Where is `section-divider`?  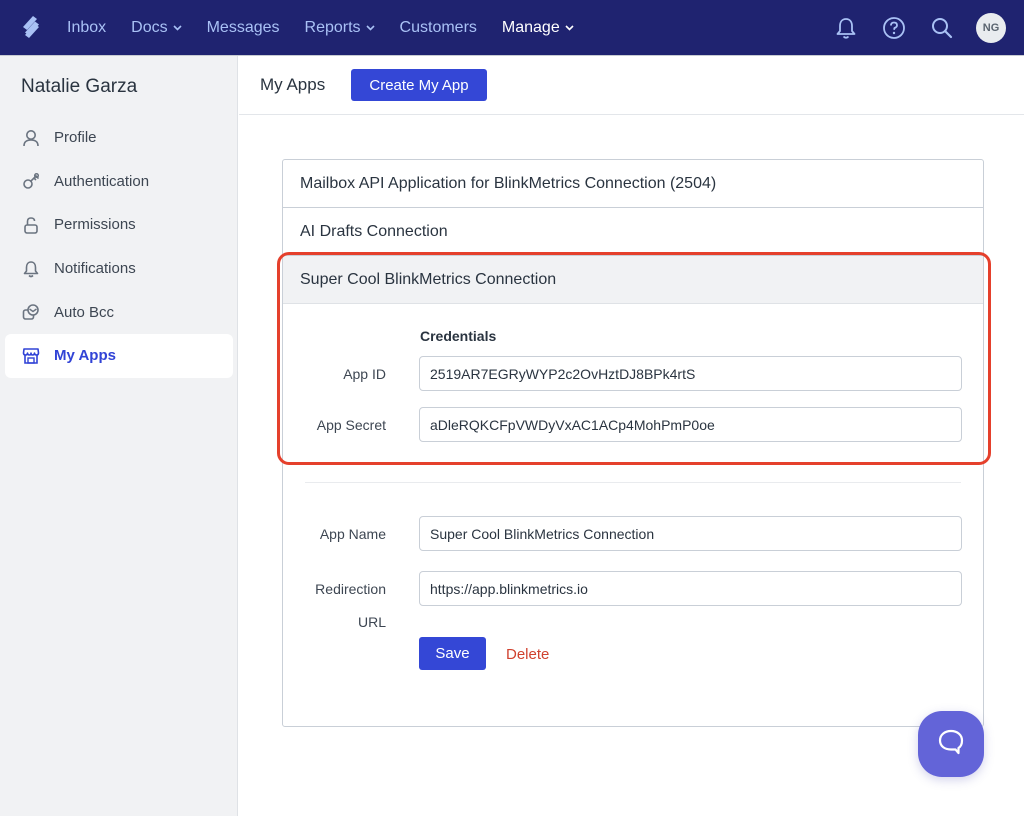 section-divider is located at coordinates (633, 482).